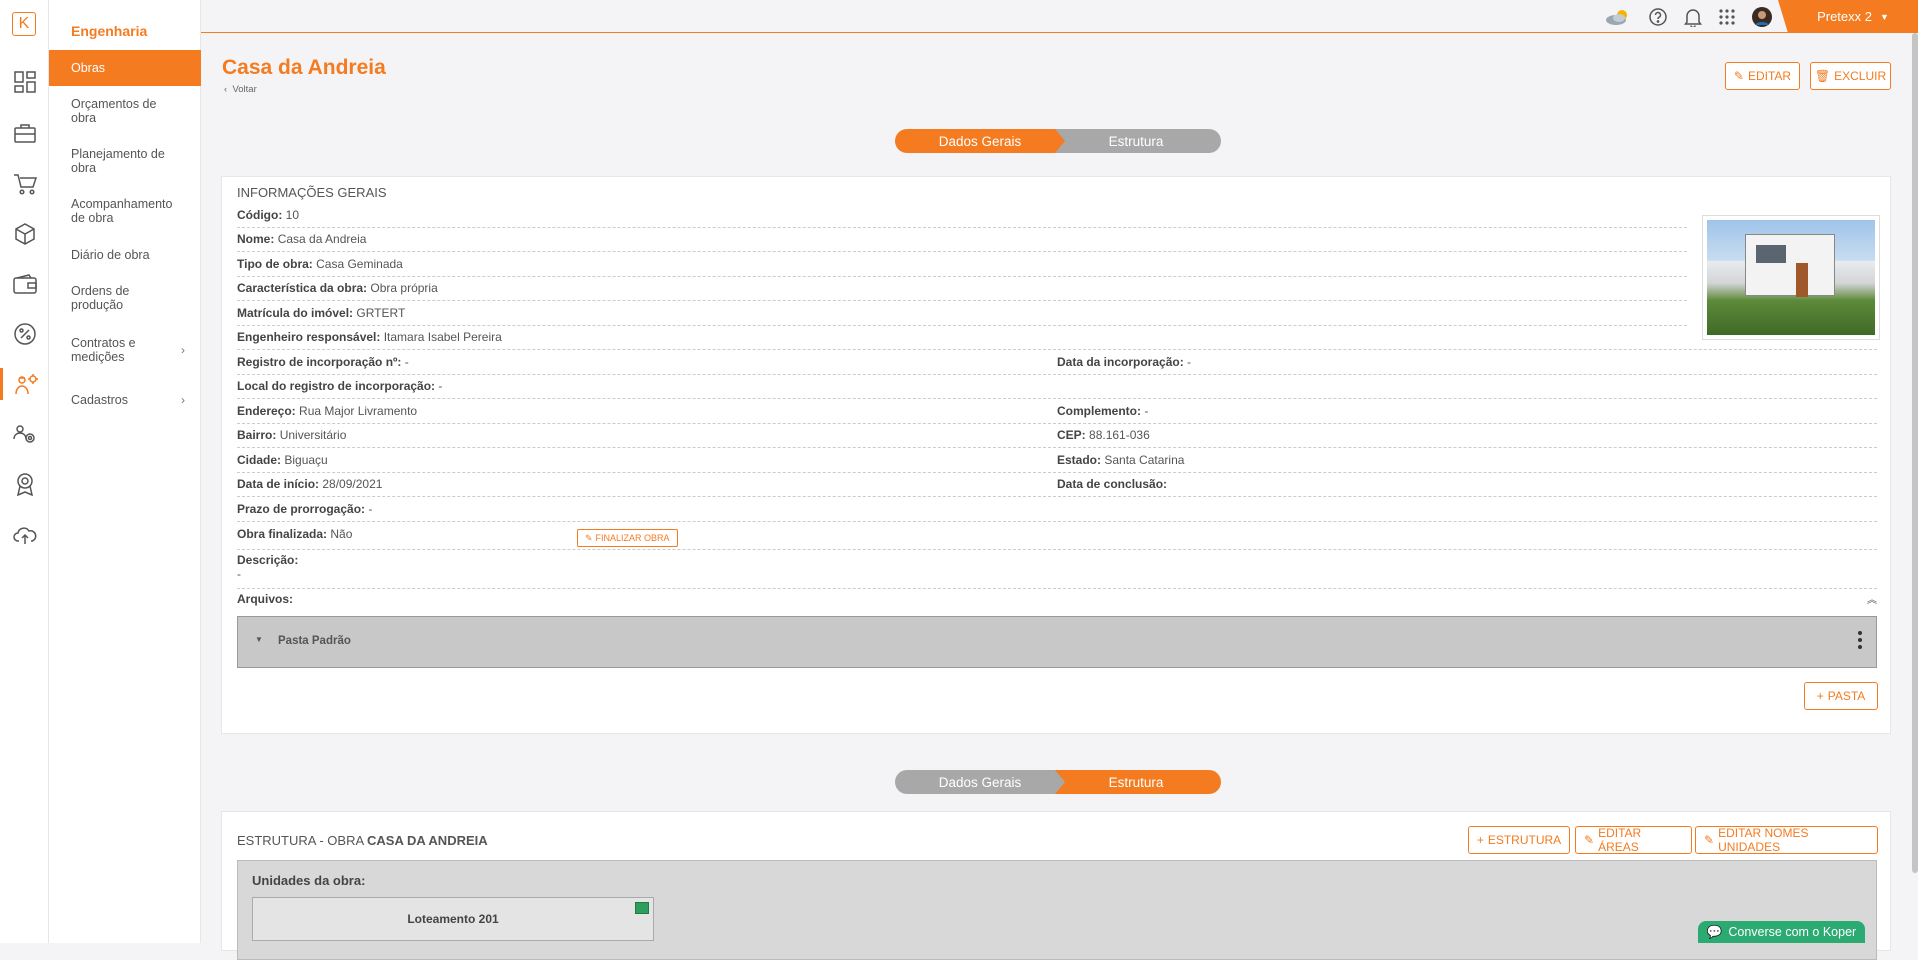 This screenshot has height=960, width=1918. What do you see at coordinates (320, 264) in the screenshot?
I see `field-tipo: Tipo de obra: Casa Geminada` at bounding box center [320, 264].